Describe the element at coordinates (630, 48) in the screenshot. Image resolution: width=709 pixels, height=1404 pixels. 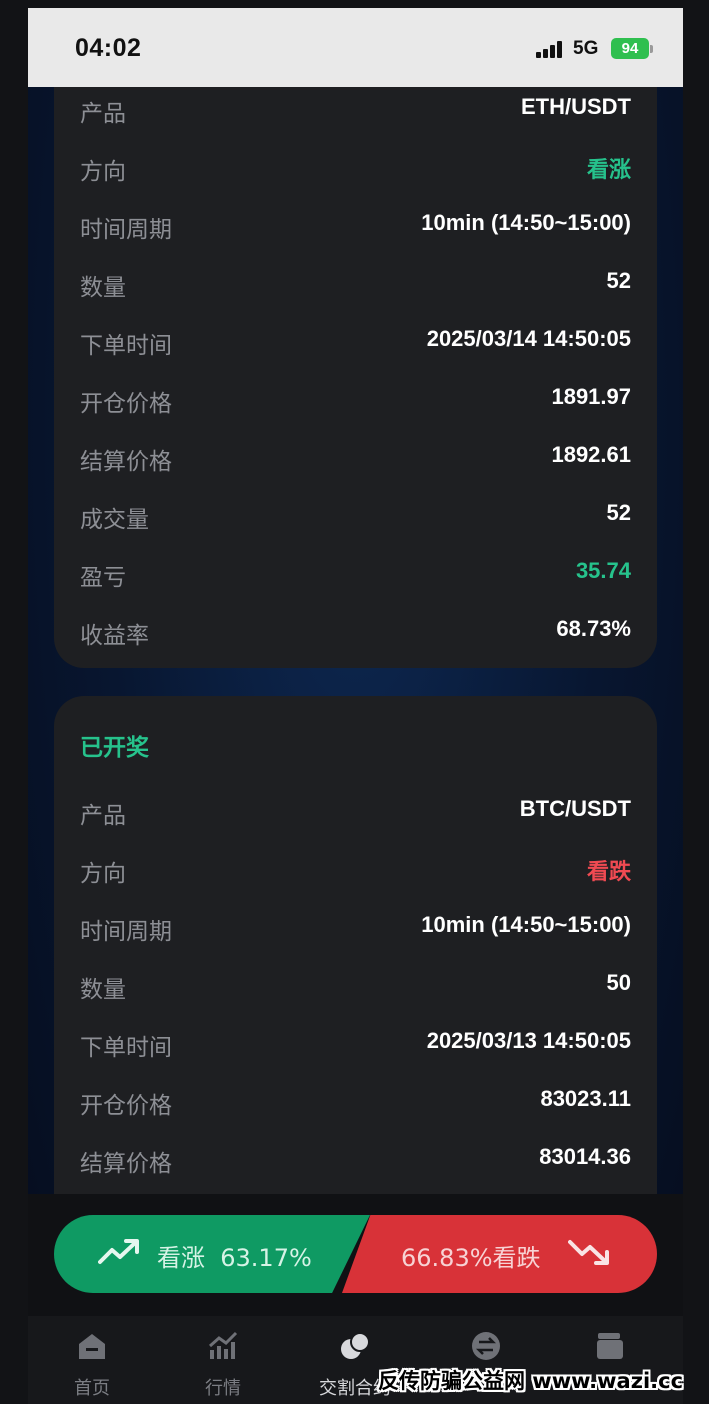
I see `battery-icon: 94` at that location.